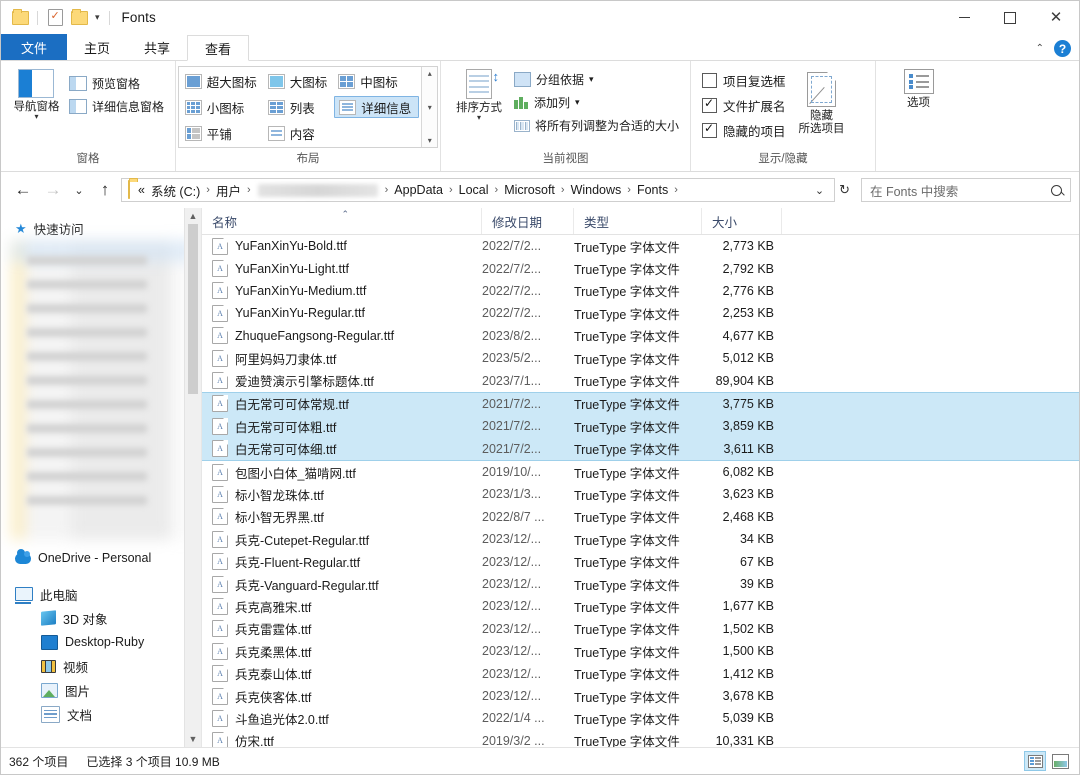 The width and height of the screenshot is (1080, 775). I want to click on sidebar-item-documents: 文档, so click(93, 714).